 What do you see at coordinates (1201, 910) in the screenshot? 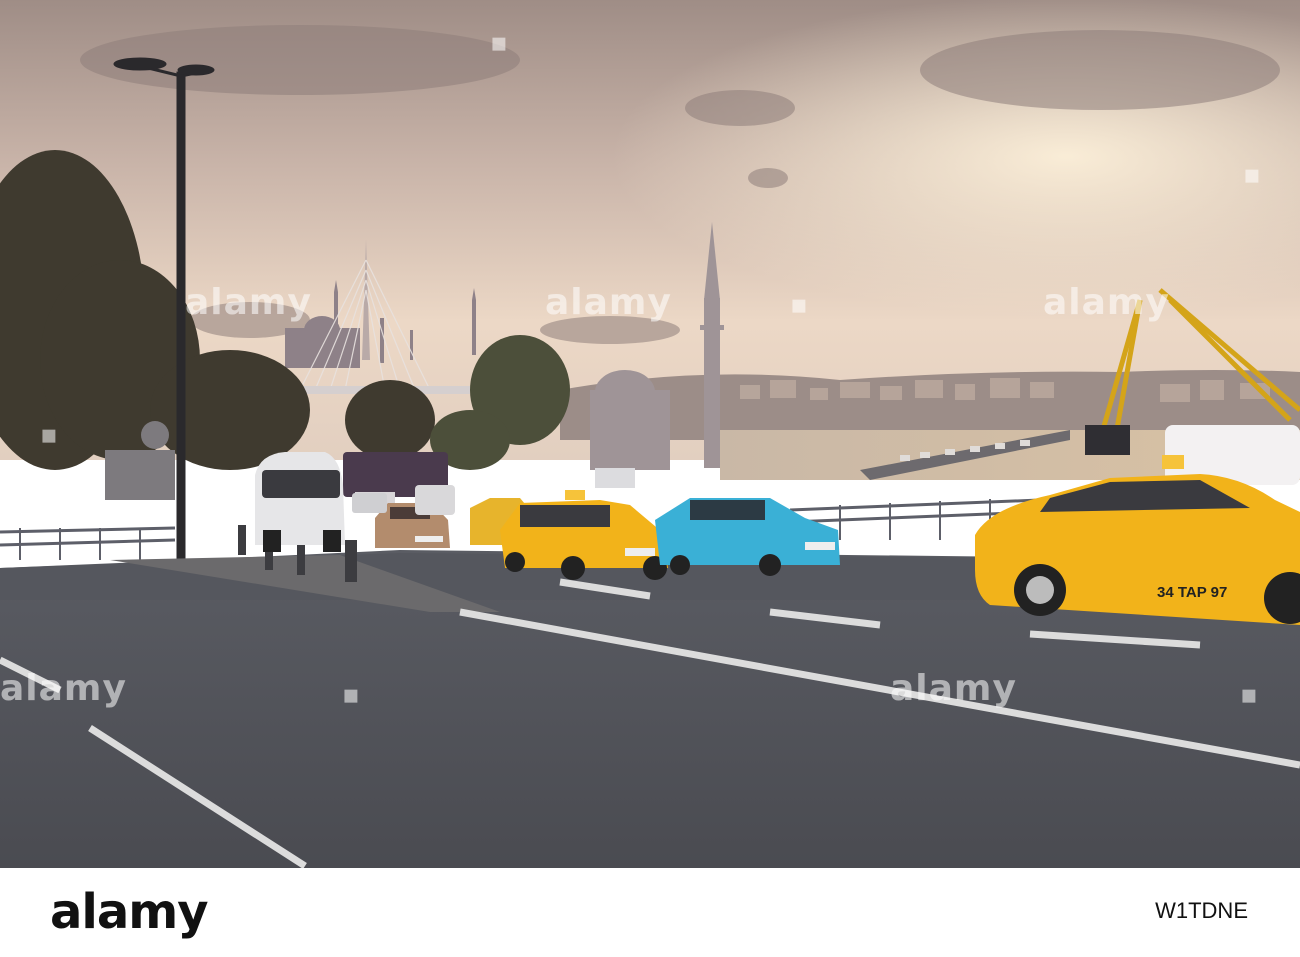
I see `image-code: W1TDNE` at bounding box center [1201, 910].